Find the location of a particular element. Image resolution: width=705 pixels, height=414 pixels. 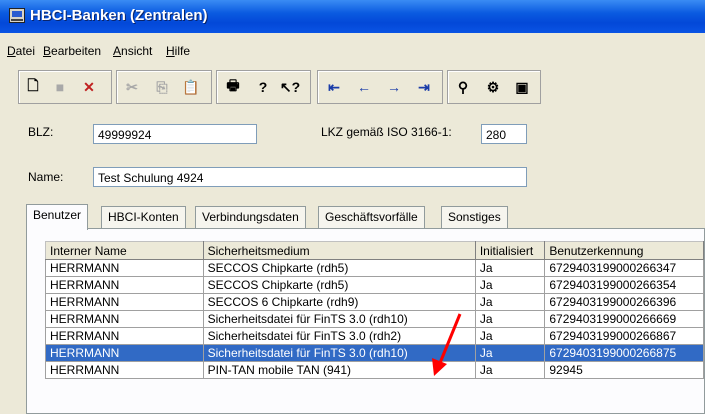

menu-datei: Datei is located at coordinates (21, 51).